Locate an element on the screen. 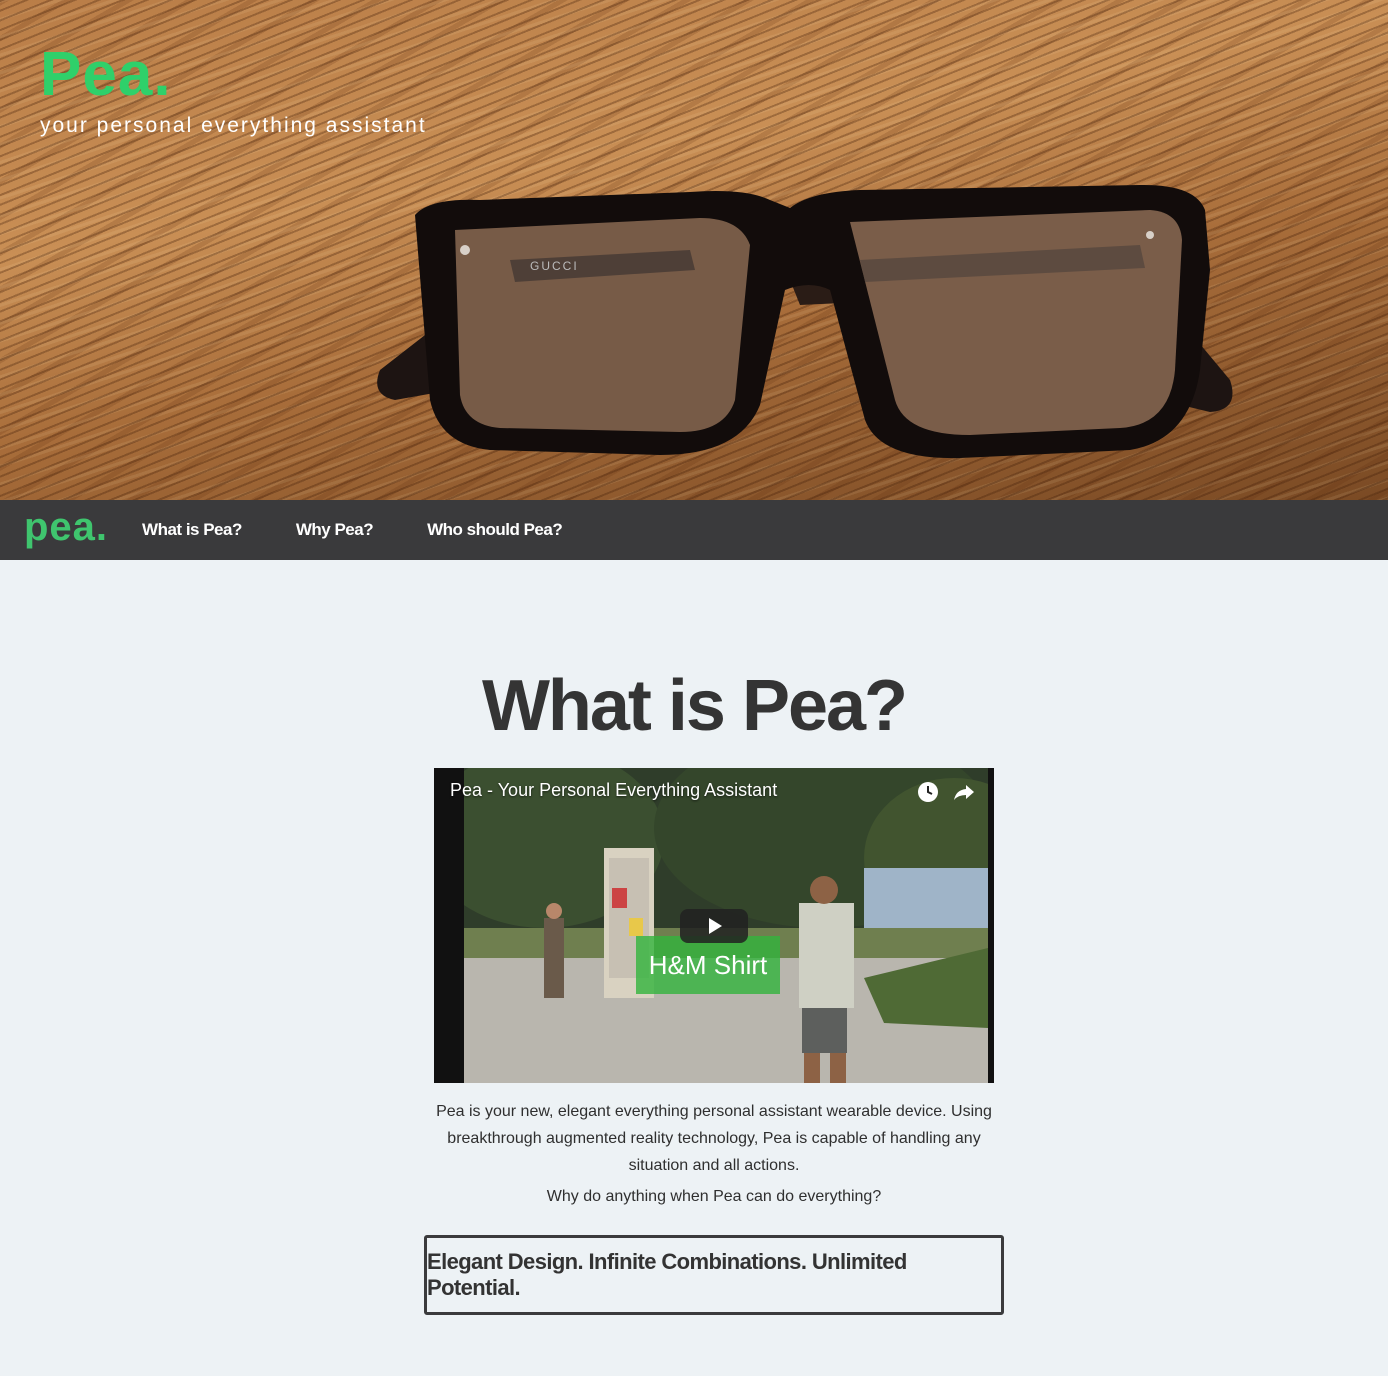  video-overlay-label: H&M Shirt is located at coordinates (708, 965).